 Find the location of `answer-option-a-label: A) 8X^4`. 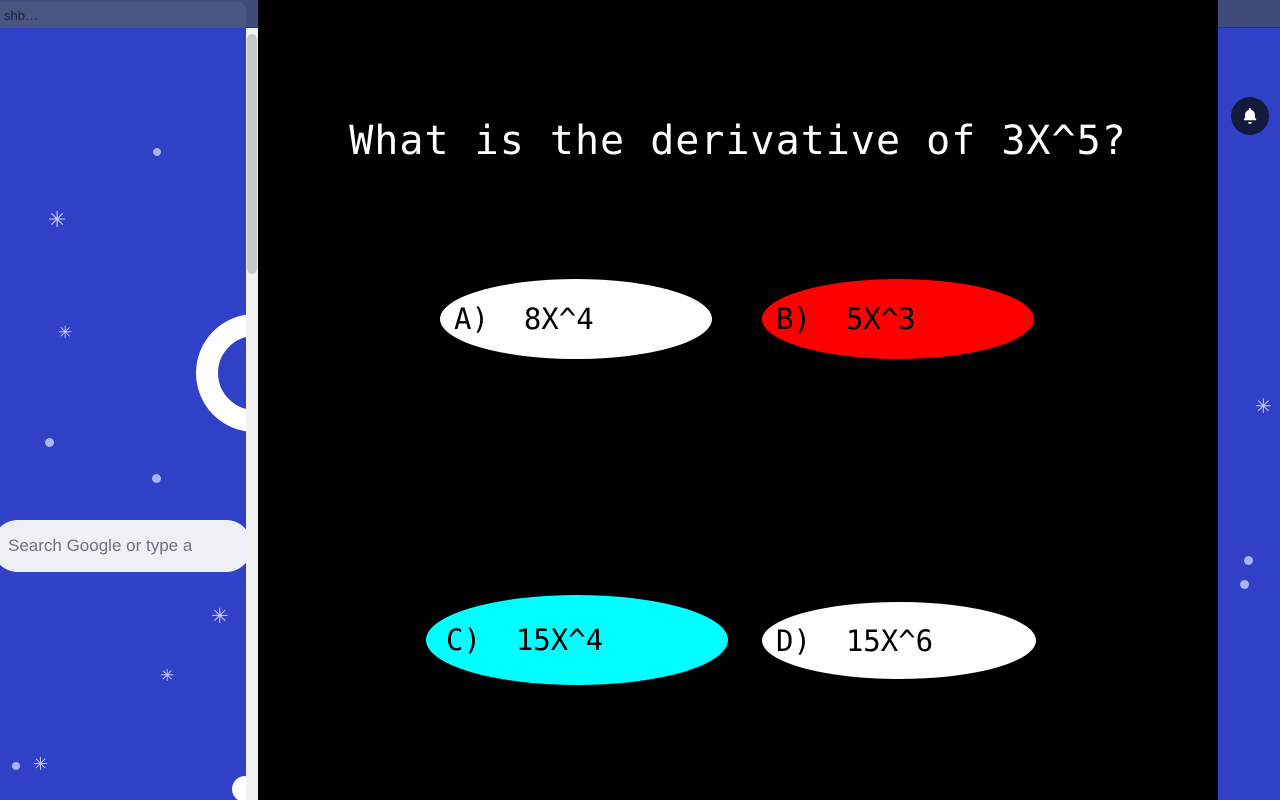

answer-option-a-label: A) 8X^4 is located at coordinates (524, 319).